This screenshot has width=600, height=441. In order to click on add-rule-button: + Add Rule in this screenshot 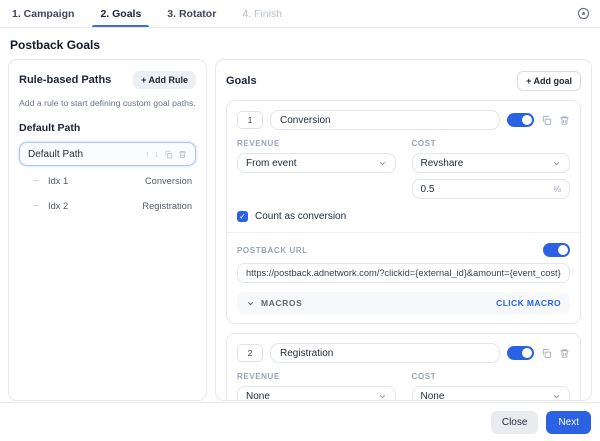, I will do `click(164, 80)`.